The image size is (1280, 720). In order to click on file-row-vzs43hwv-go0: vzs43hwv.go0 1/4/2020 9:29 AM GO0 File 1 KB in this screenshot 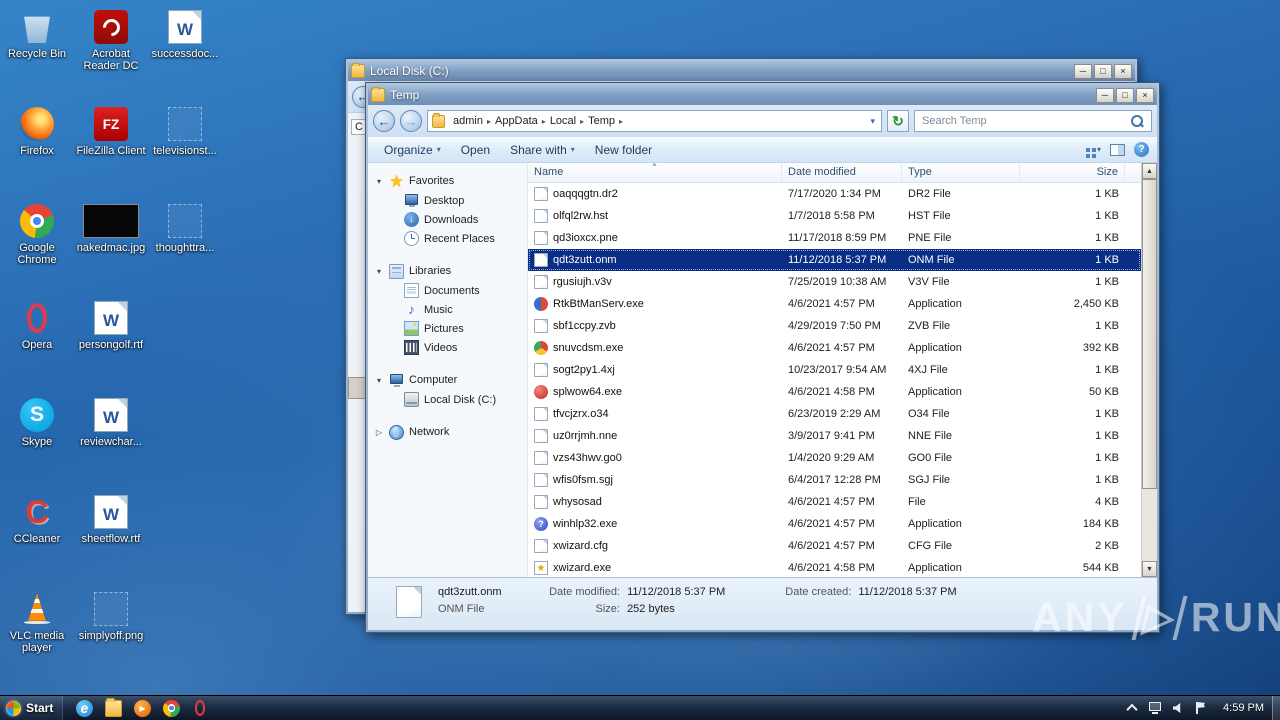, I will do `click(834, 458)`.